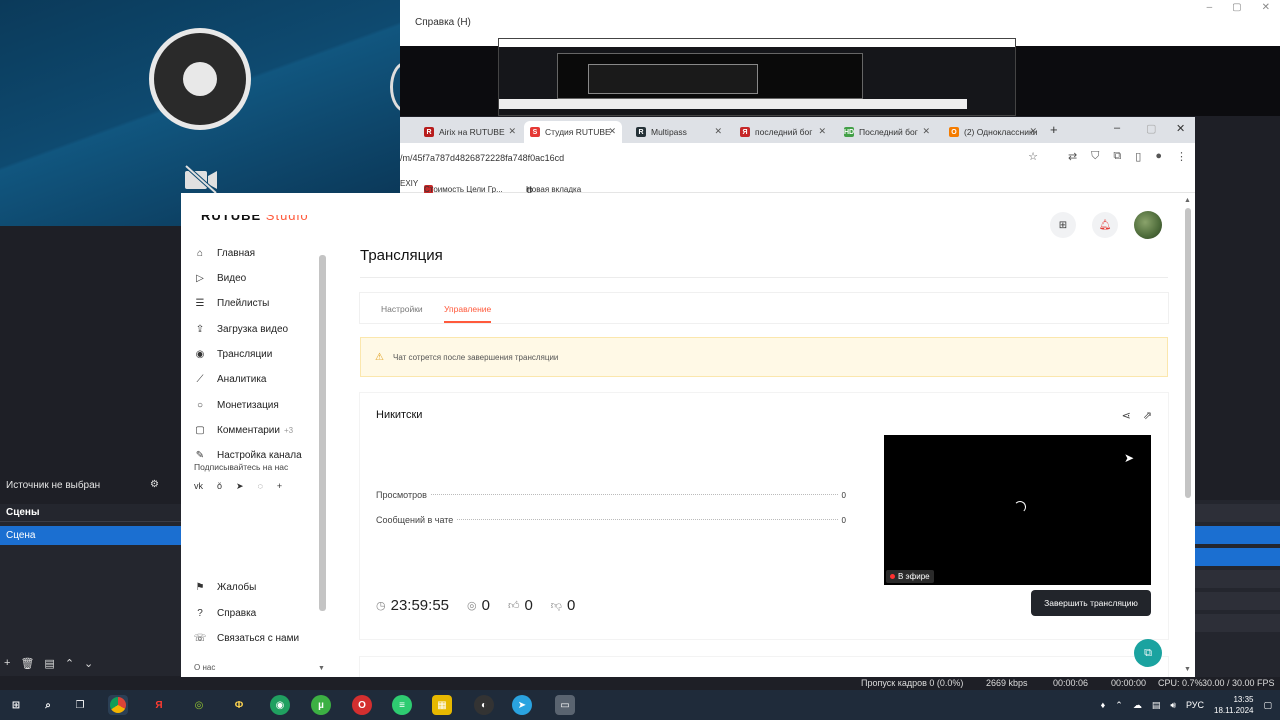  What do you see at coordinates (1237, 557) in the screenshot?
I see `start-recording-button` at bounding box center [1237, 557].